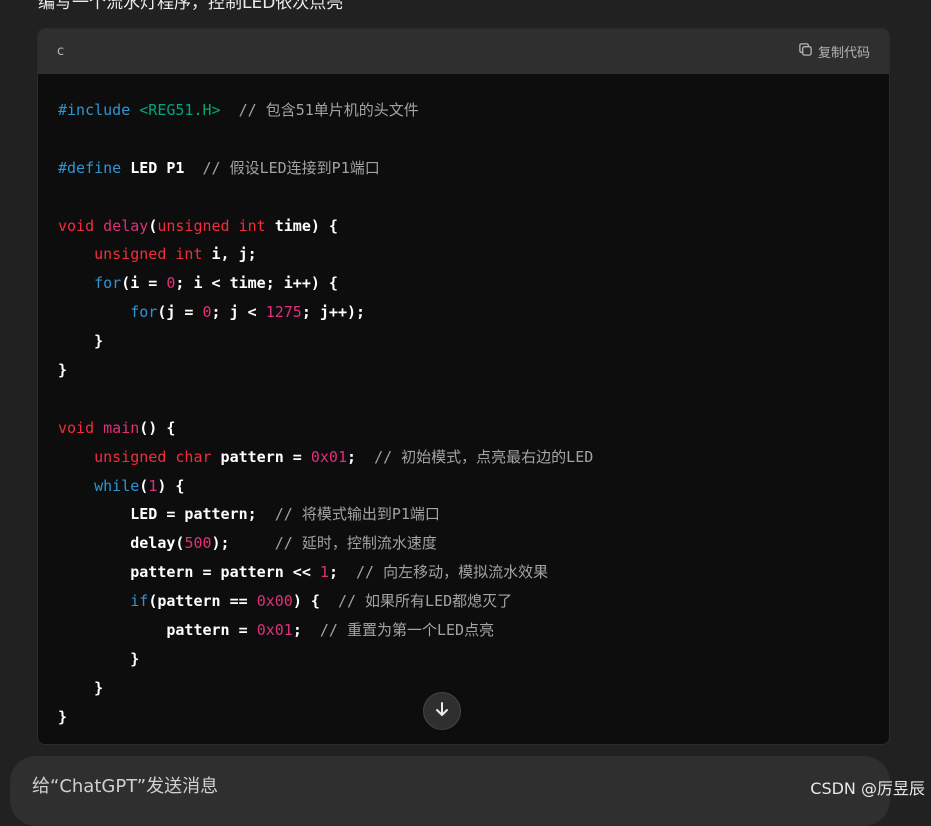  What do you see at coordinates (463, 312) in the screenshot?
I see `code-line: for(j = 0; j < 1275; j++);` at bounding box center [463, 312].